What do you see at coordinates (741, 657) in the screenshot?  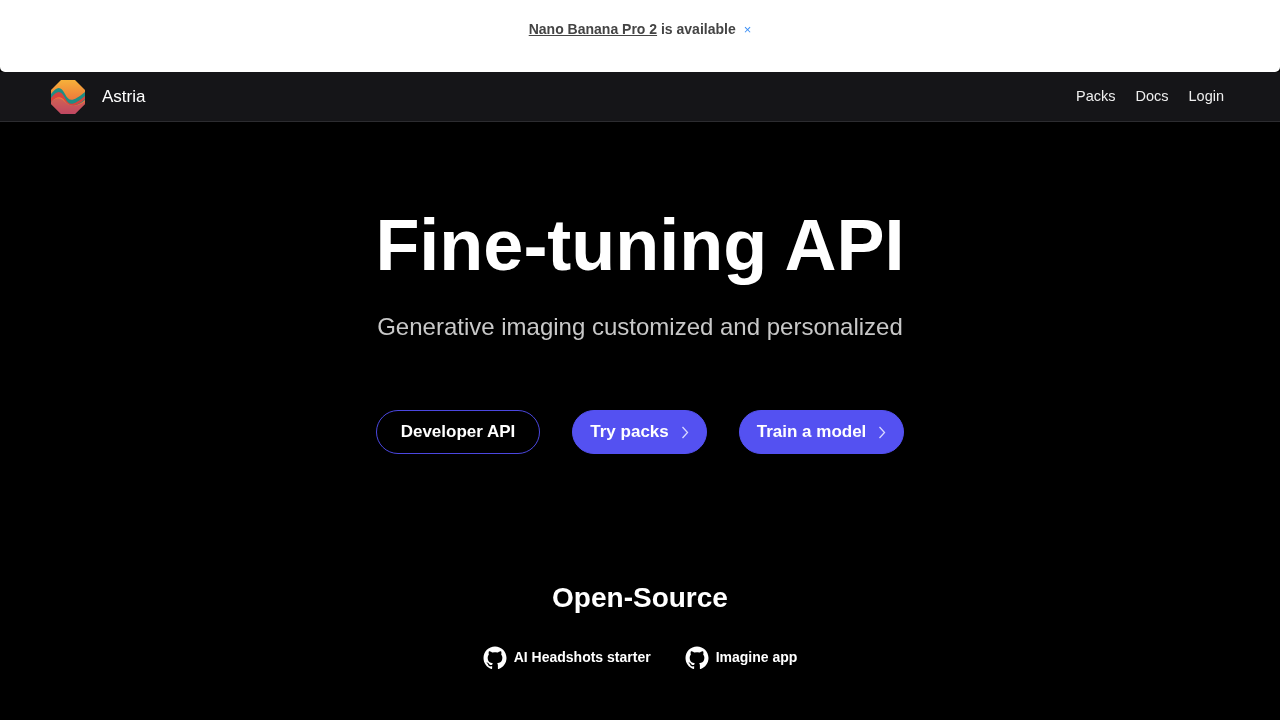 I see `repo-link: Imagine app` at bounding box center [741, 657].